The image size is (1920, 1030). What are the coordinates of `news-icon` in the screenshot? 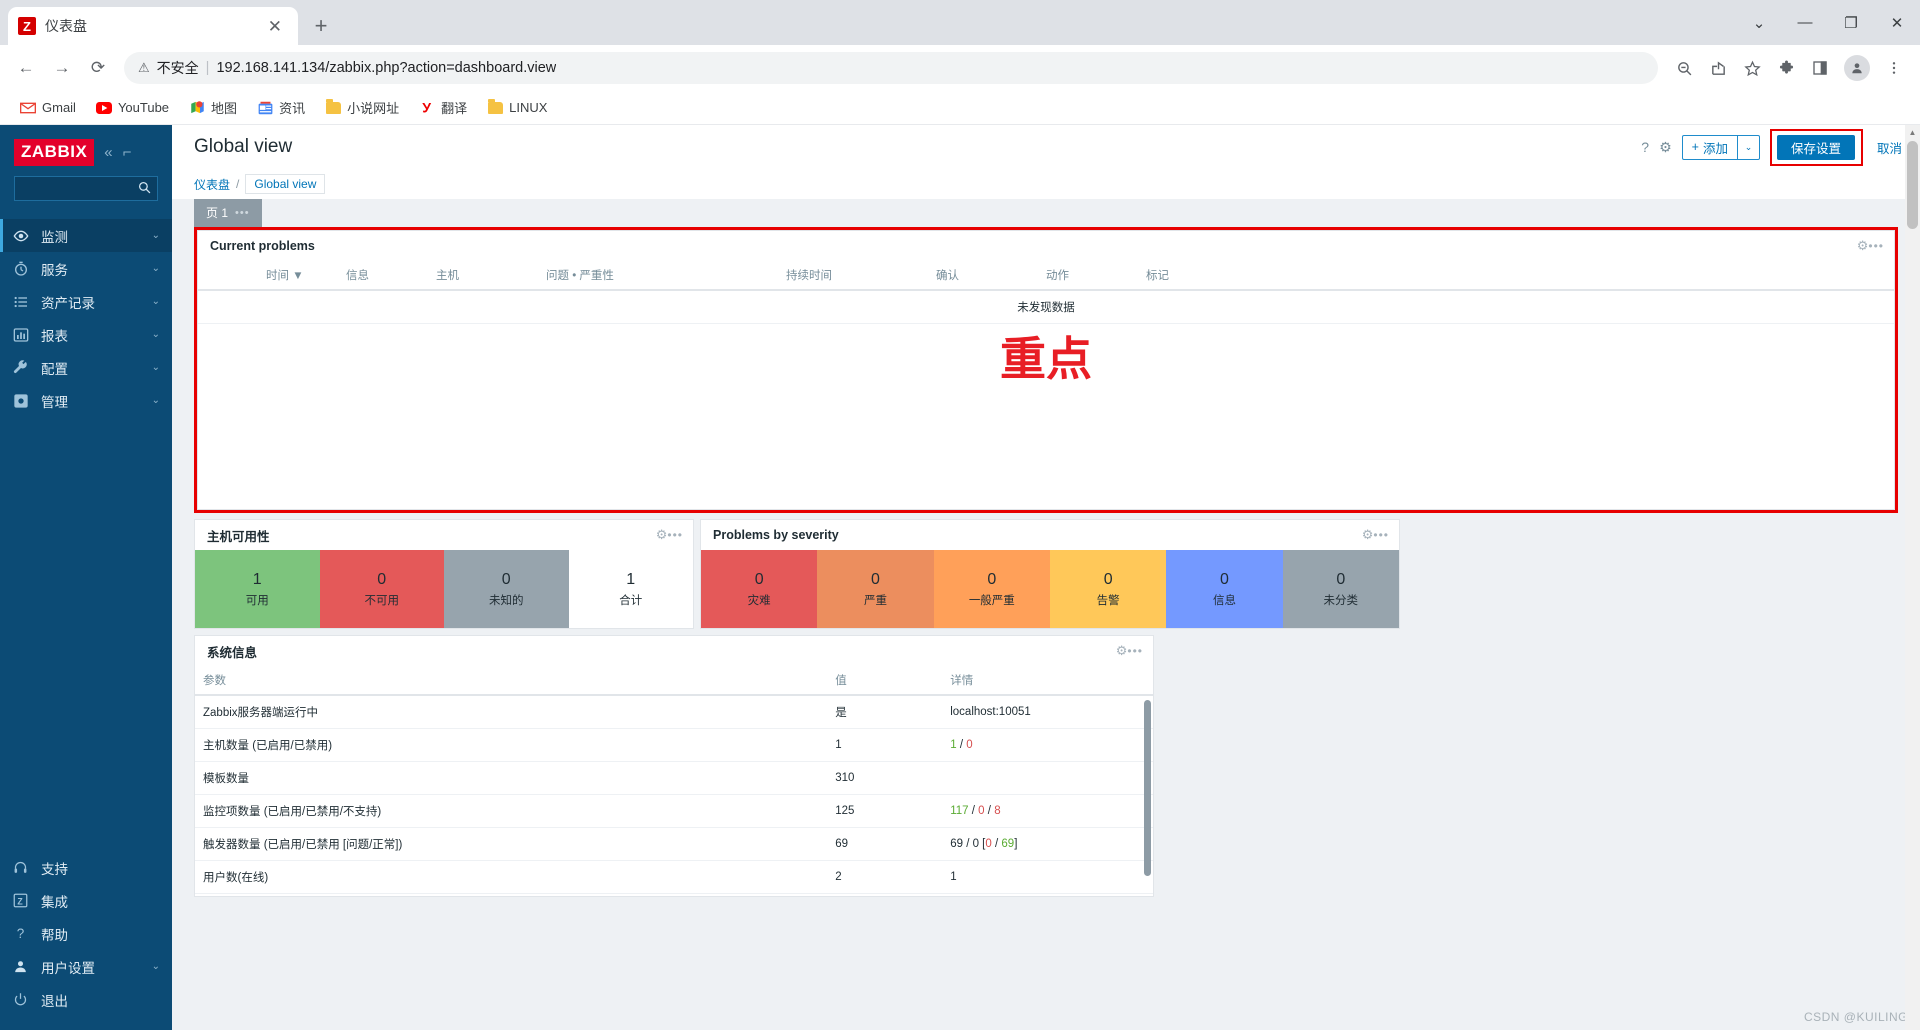 It's located at (265, 108).